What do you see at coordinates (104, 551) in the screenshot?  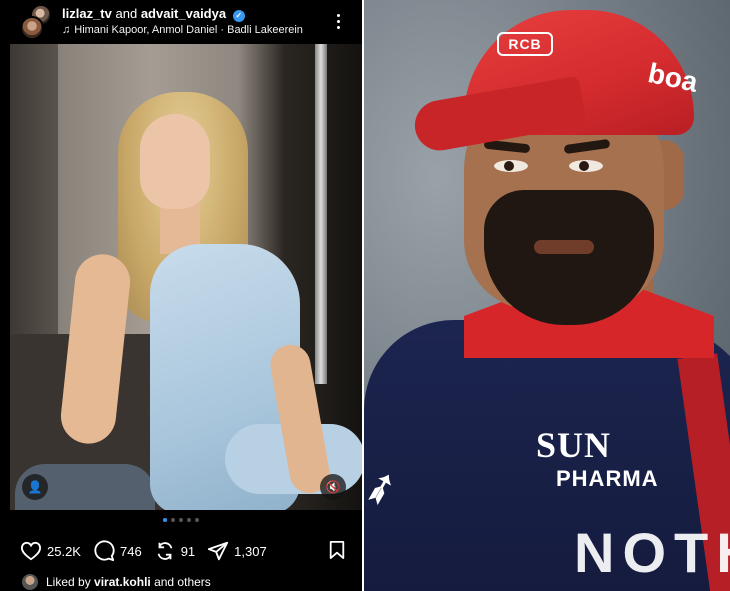 I see `comment-icon` at bounding box center [104, 551].